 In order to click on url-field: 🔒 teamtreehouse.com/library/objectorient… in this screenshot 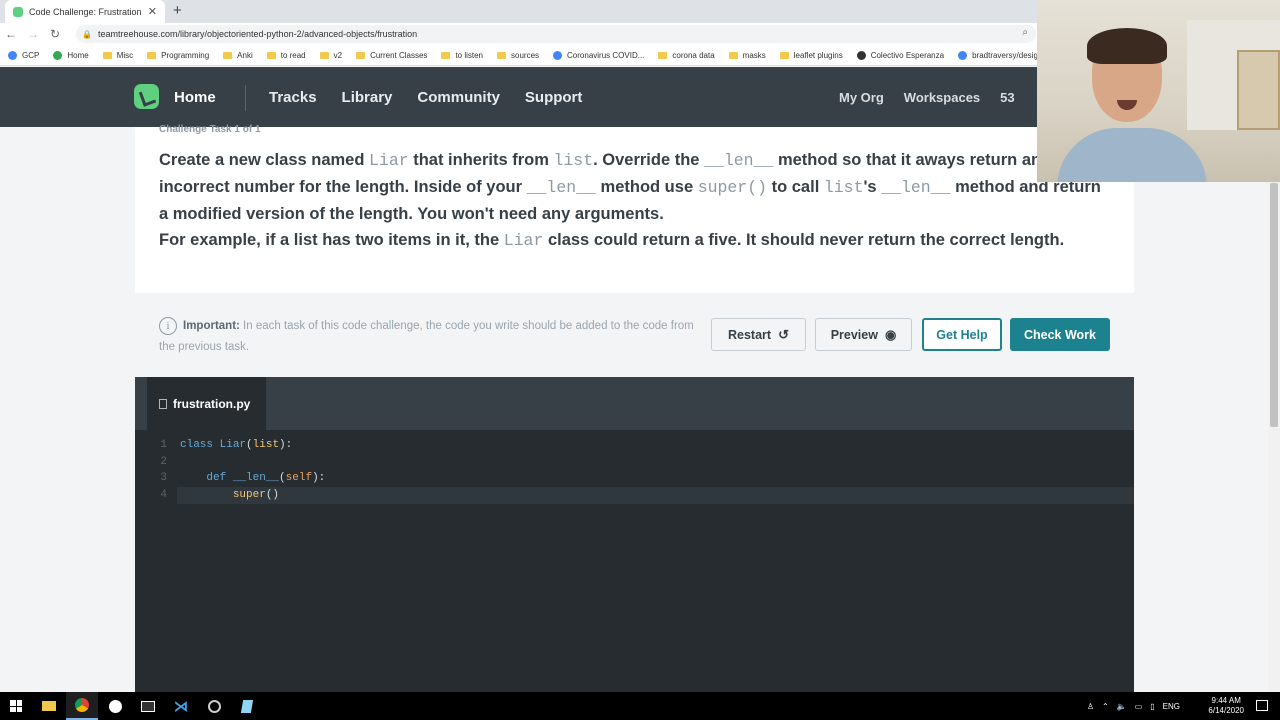, I will do `click(556, 34)`.